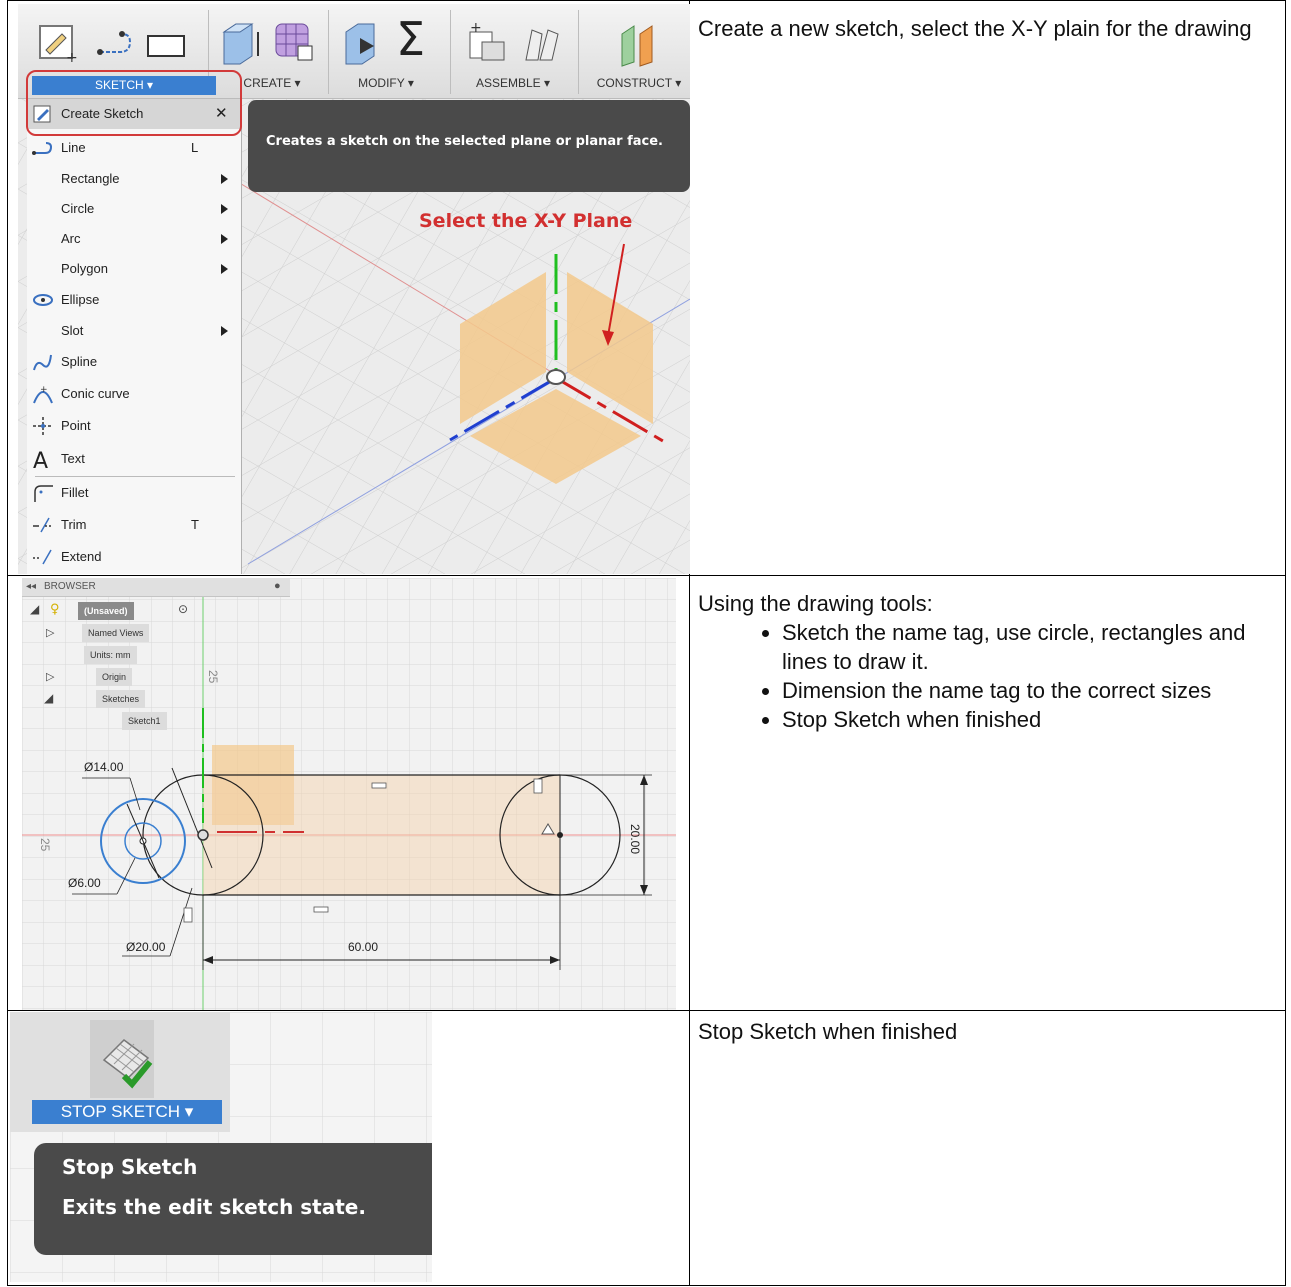 The width and height of the screenshot is (1291, 1287). I want to click on conic-curve-icon: +, so click(43, 394).